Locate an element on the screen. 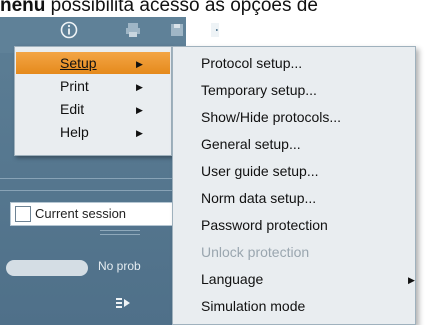 The width and height of the screenshot is (428, 325). menu-item-label: Setup is located at coordinates (78, 63).